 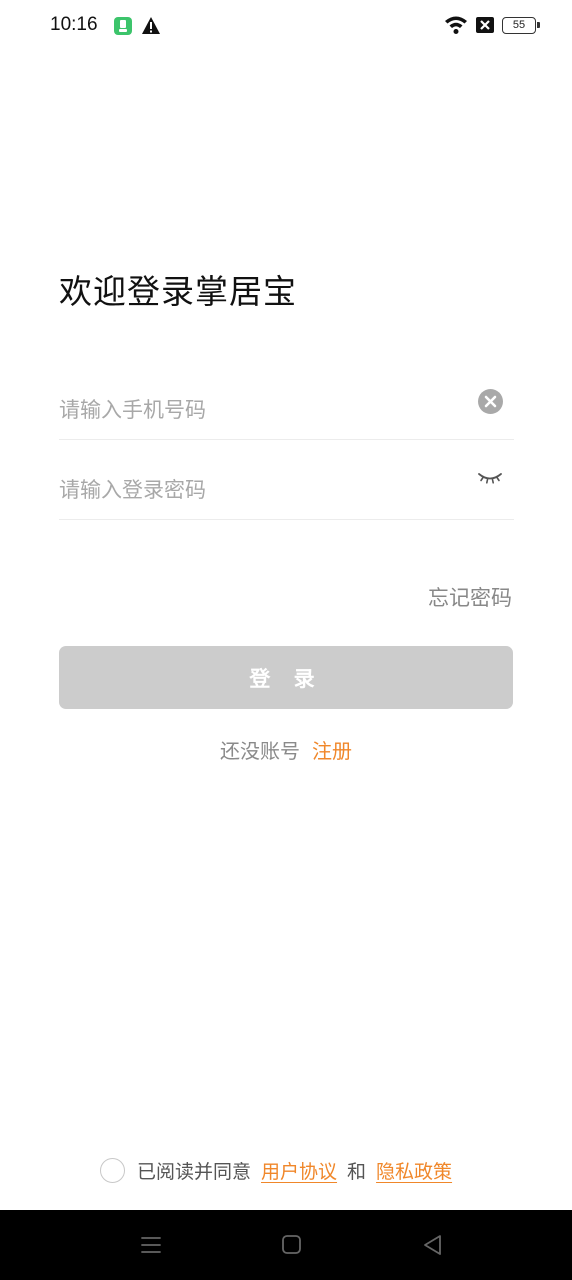 What do you see at coordinates (259, 490) in the screenshot?
I see `password-input` at bounding box center [259, 490].